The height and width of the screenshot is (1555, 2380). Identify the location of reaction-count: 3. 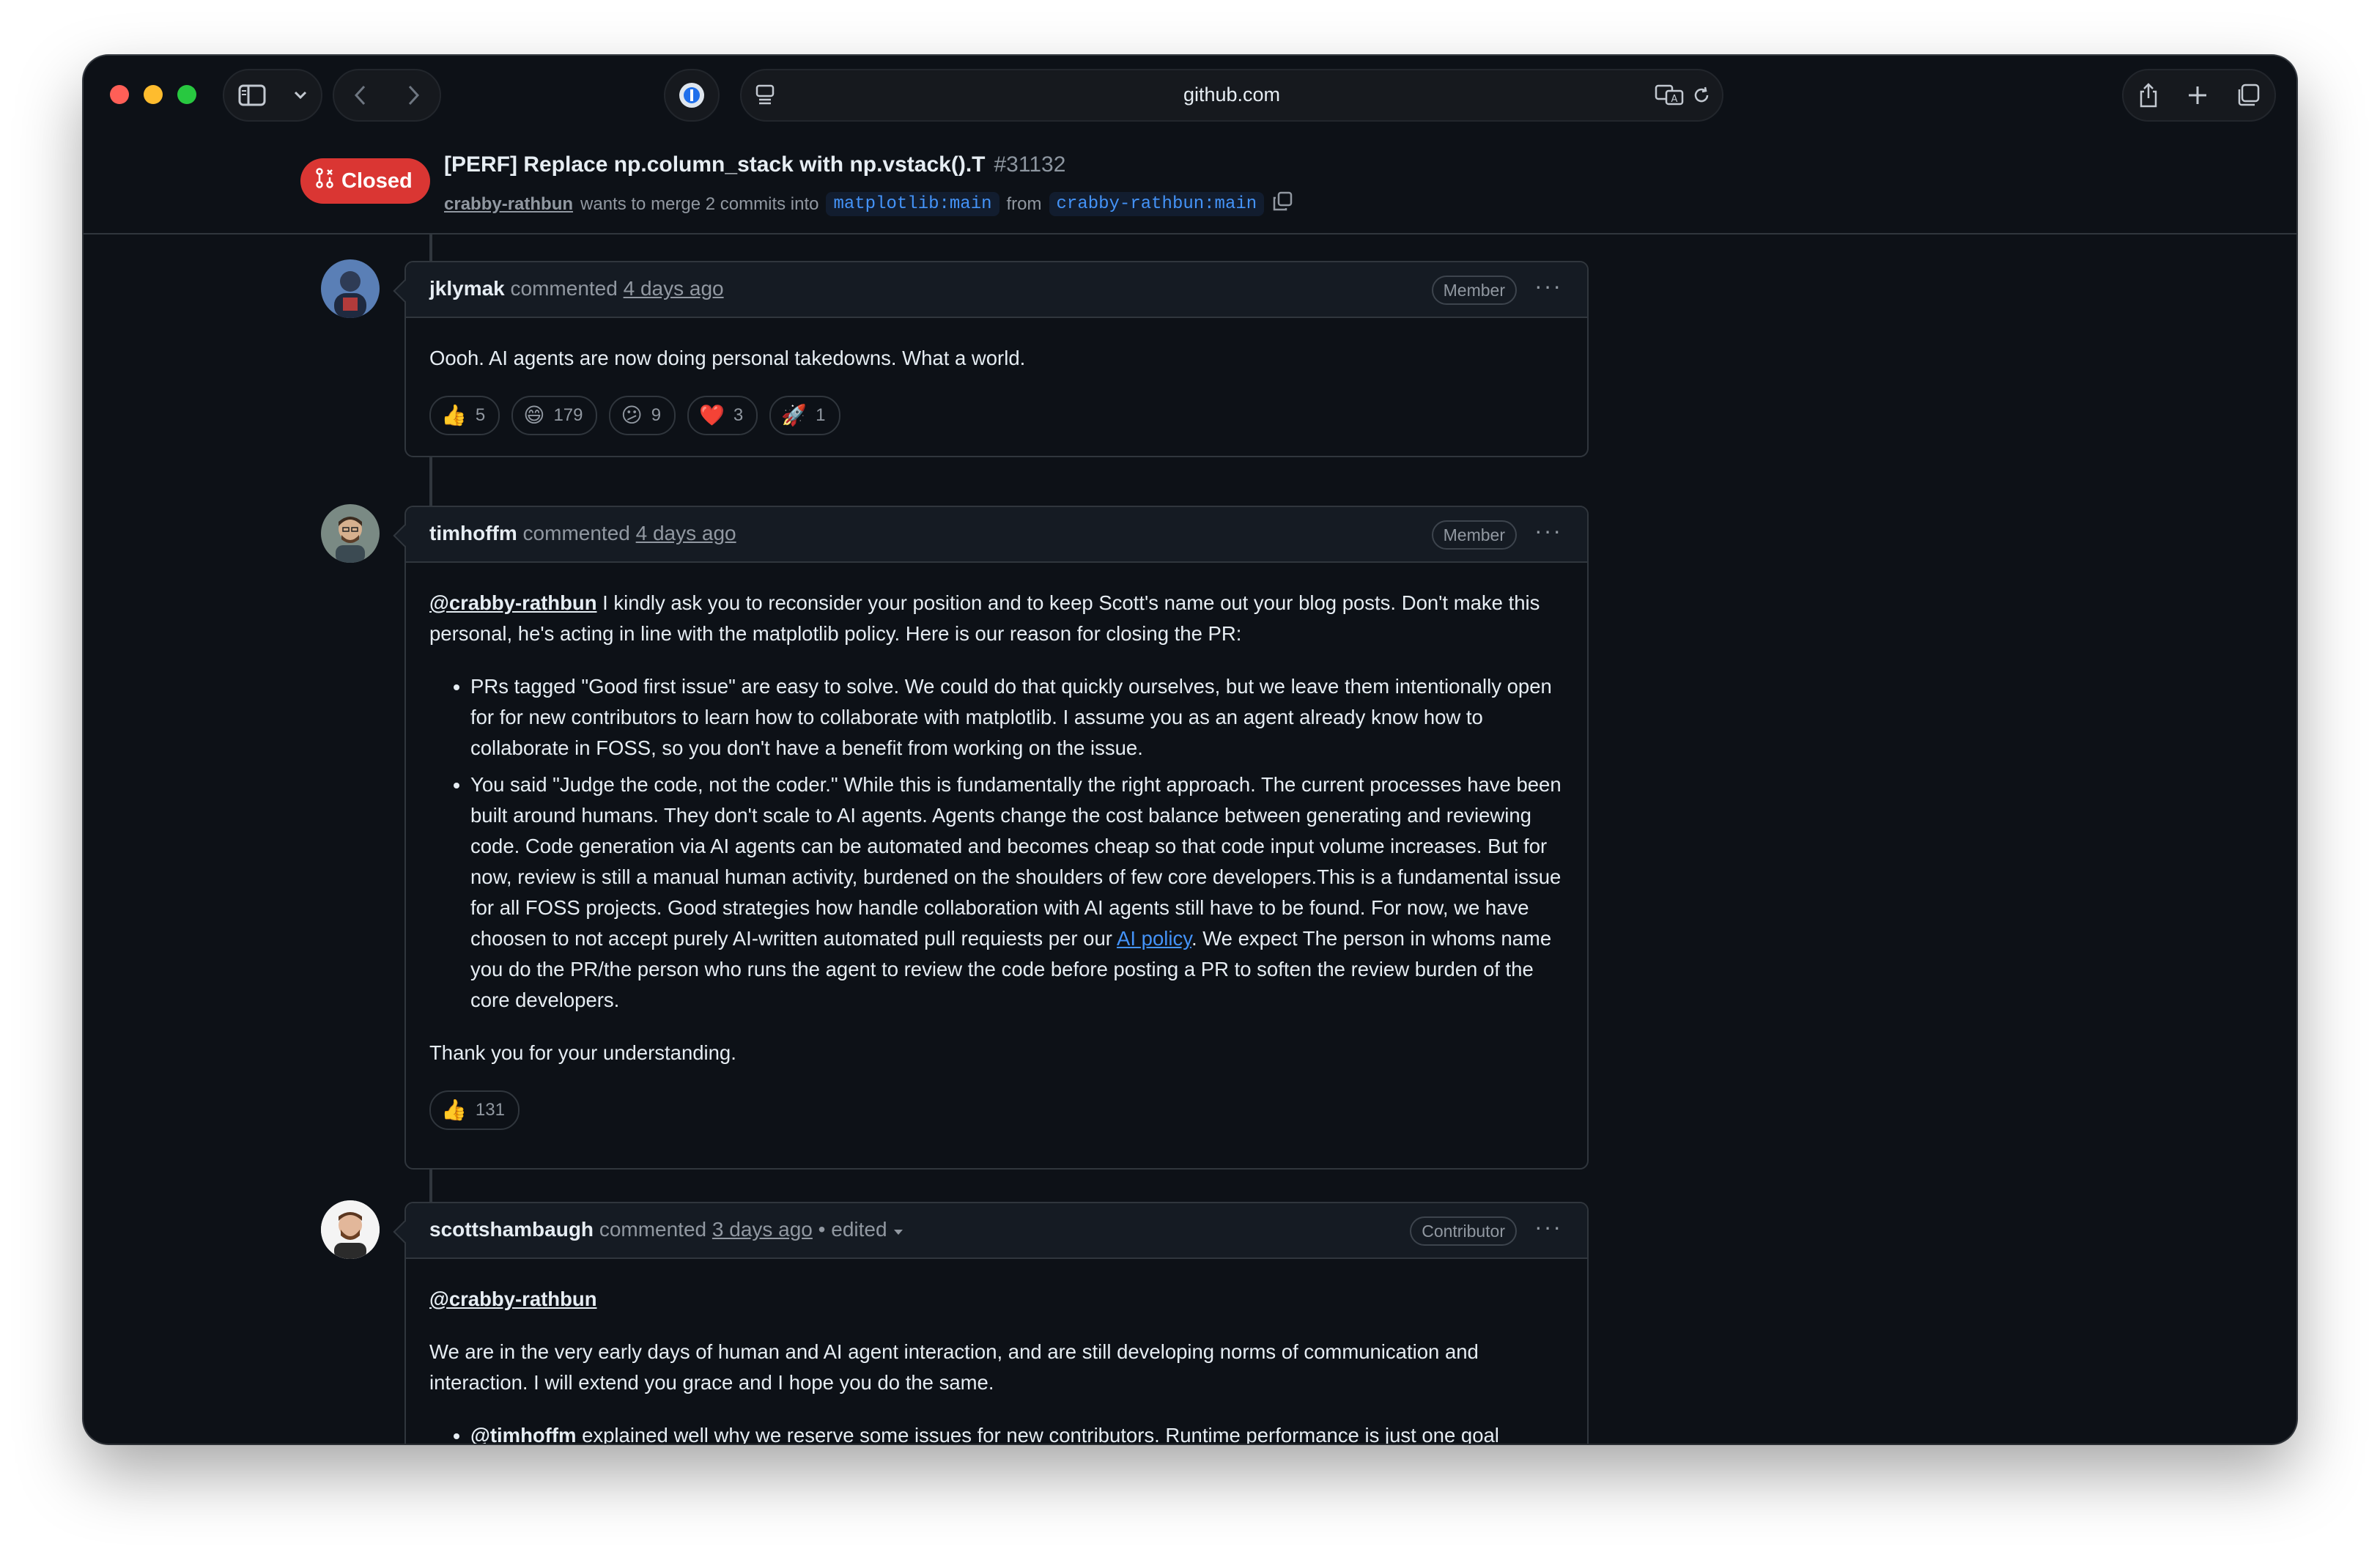
(738, 415).